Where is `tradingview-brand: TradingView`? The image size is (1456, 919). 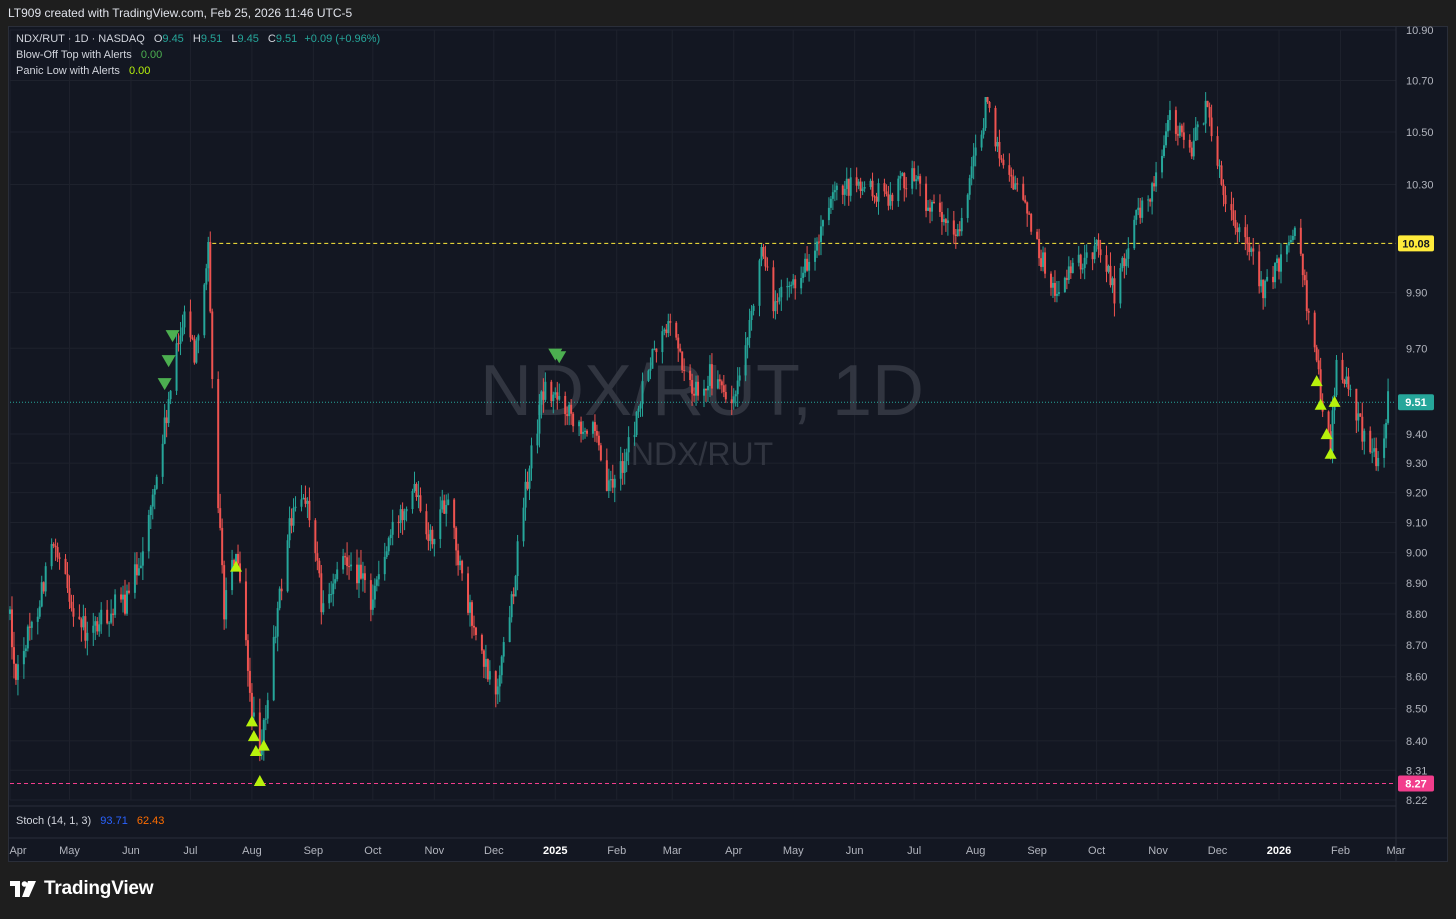
tradingview-brand: TradingView is located at coordinates (99, 888).